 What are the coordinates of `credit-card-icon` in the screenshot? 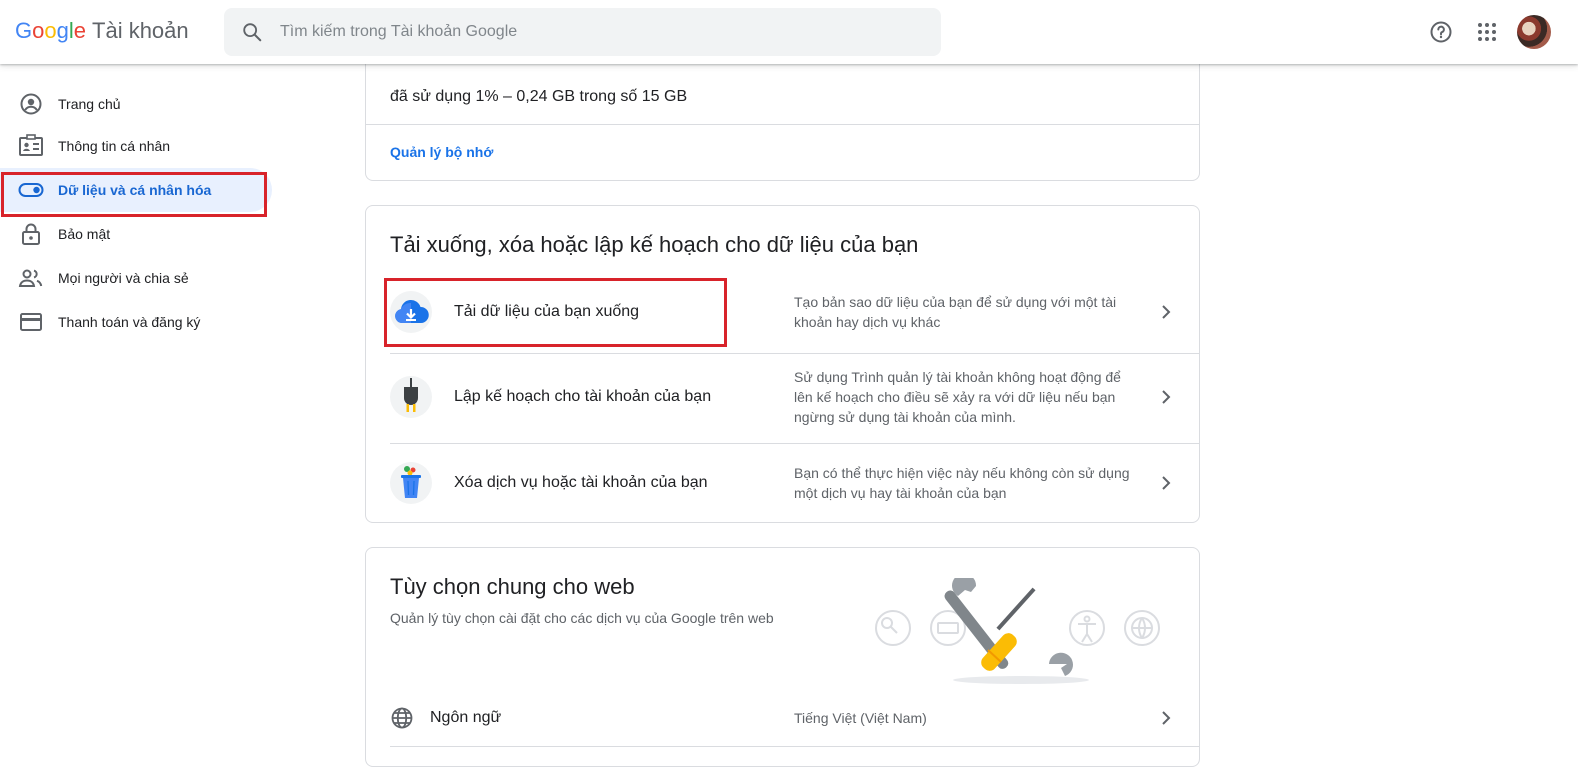 It's located at (31, 322).